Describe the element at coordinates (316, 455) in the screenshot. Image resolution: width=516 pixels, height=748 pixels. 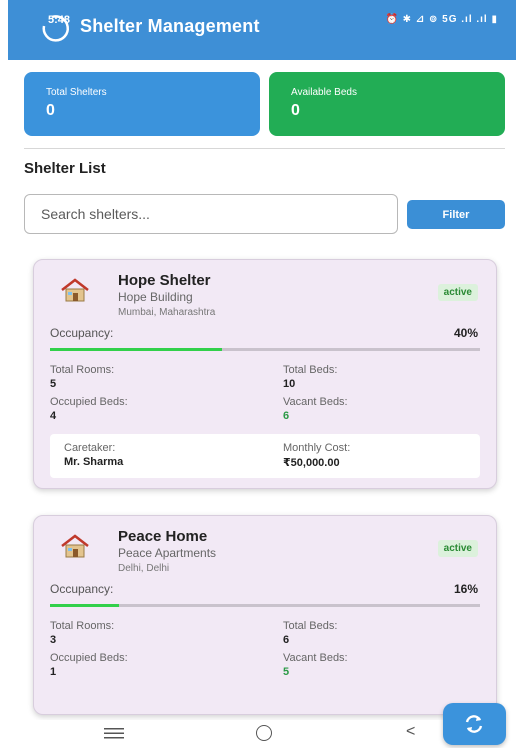
I see `monthly-cost: Monthly Cost: ₹50,000.00` at that location.